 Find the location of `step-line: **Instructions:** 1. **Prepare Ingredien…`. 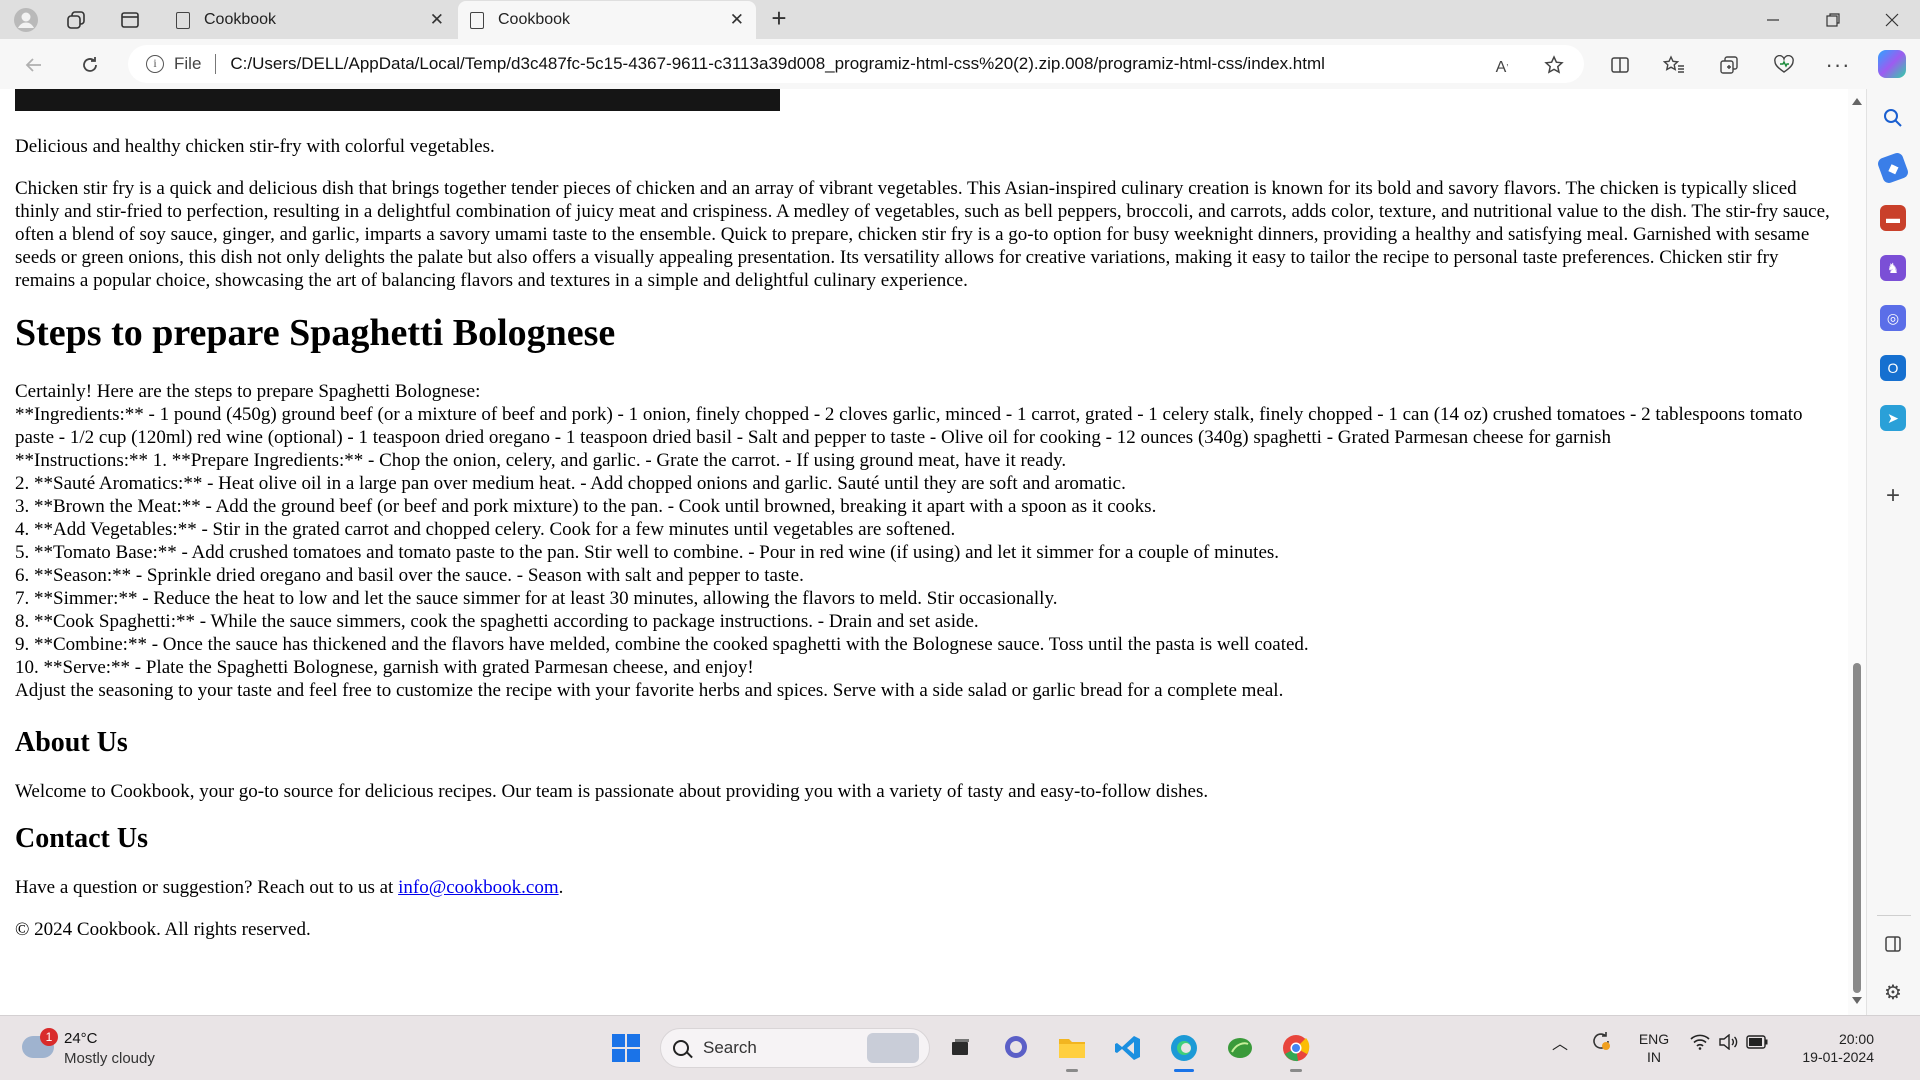

step-line: **Instructions:** 1. **Prepare Ingredien… is located at coordinates (541, 460).